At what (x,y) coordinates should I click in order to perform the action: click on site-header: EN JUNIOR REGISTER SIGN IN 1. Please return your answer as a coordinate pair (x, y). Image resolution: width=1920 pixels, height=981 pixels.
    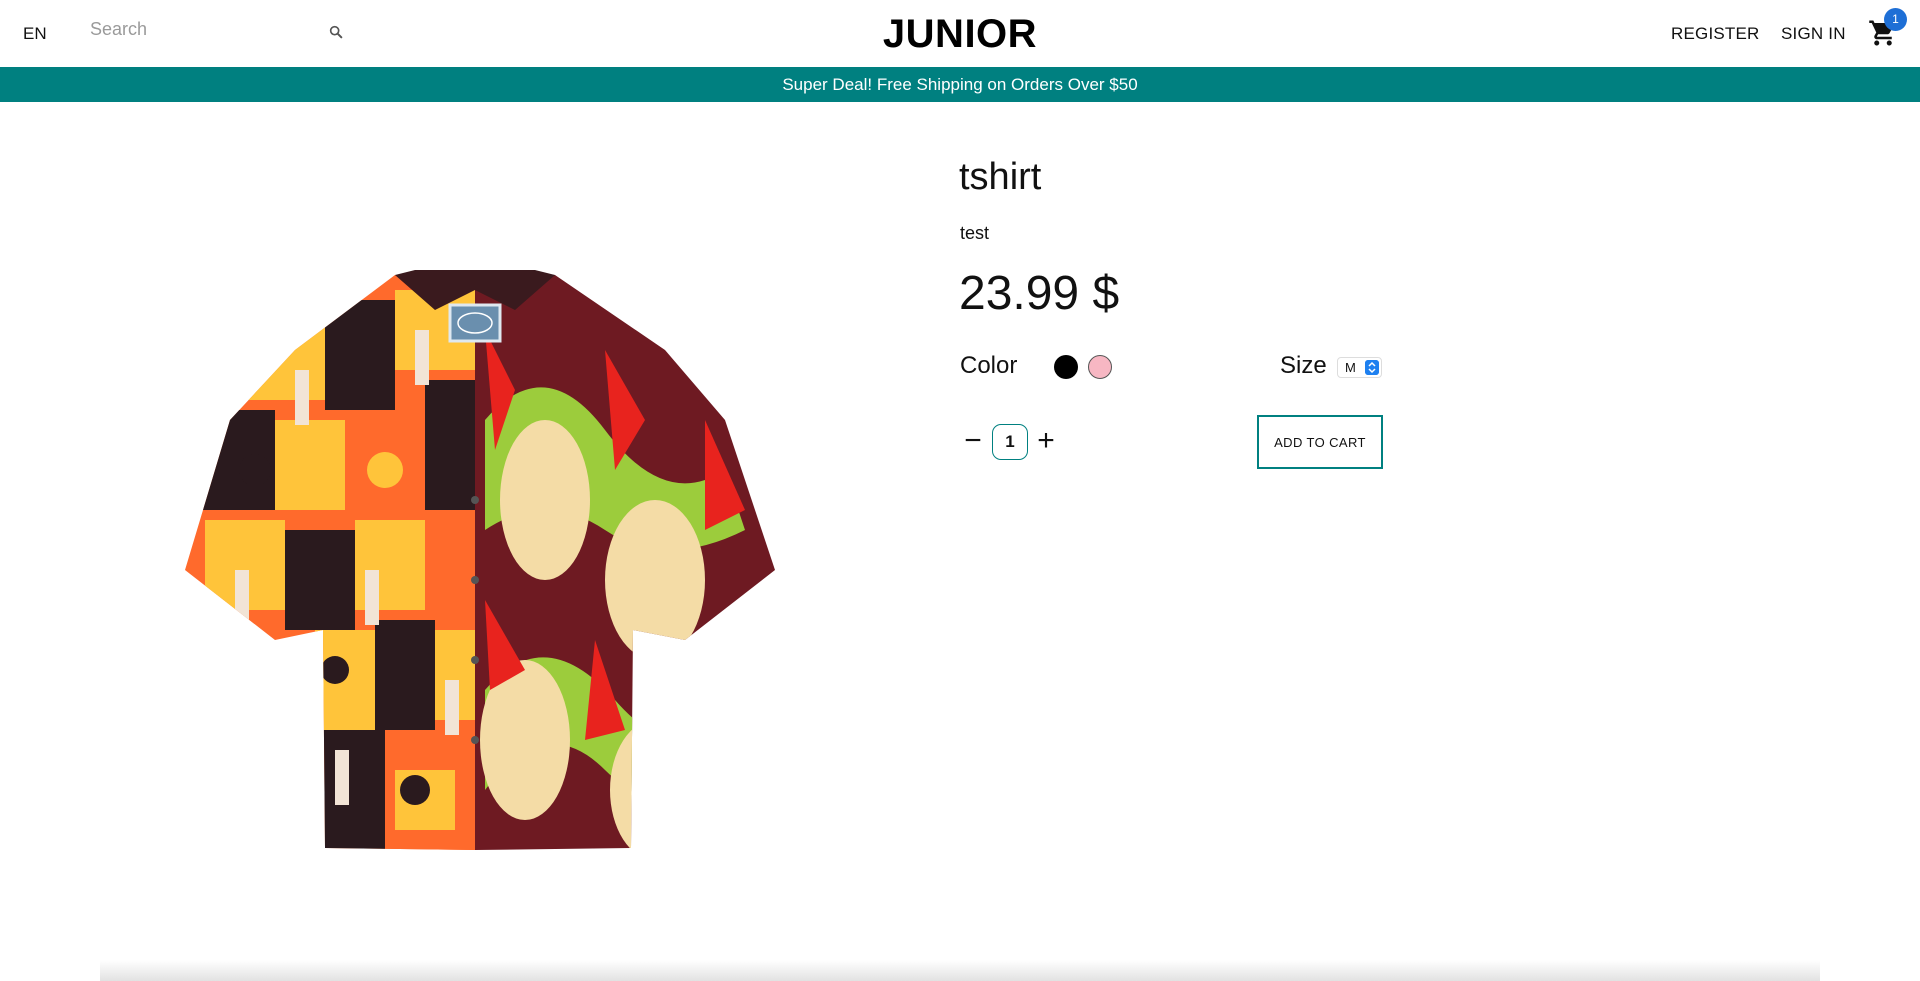
    Looking at the image, I should click on (960, 33).